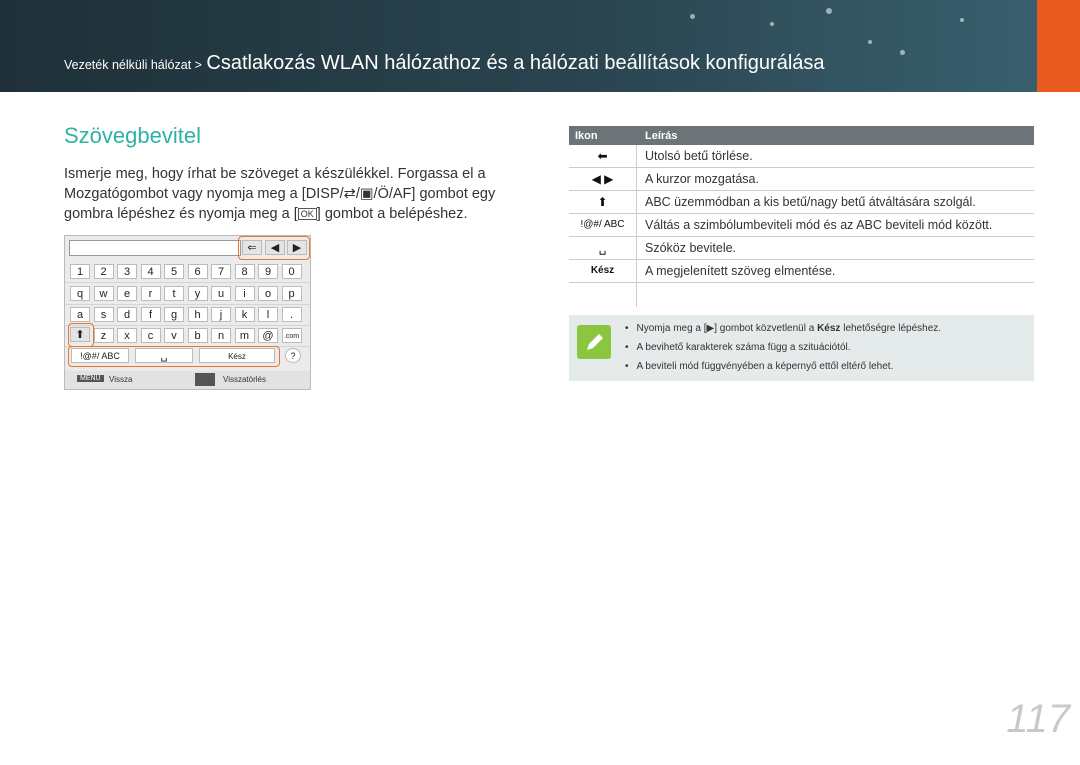 This screenshot has height=765, width=1080. I want to click on table-icon-cell: Kész, so click(602, 270).